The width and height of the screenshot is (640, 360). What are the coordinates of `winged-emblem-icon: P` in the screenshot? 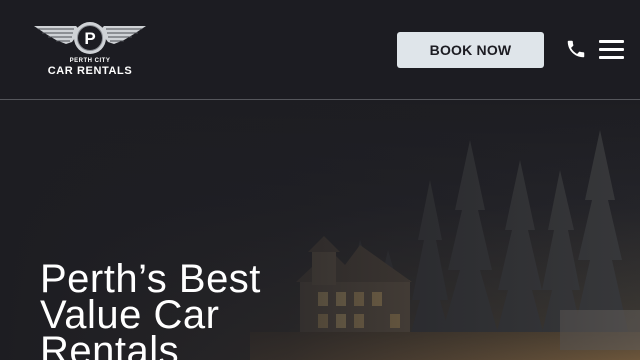 It's located at (90, 38).